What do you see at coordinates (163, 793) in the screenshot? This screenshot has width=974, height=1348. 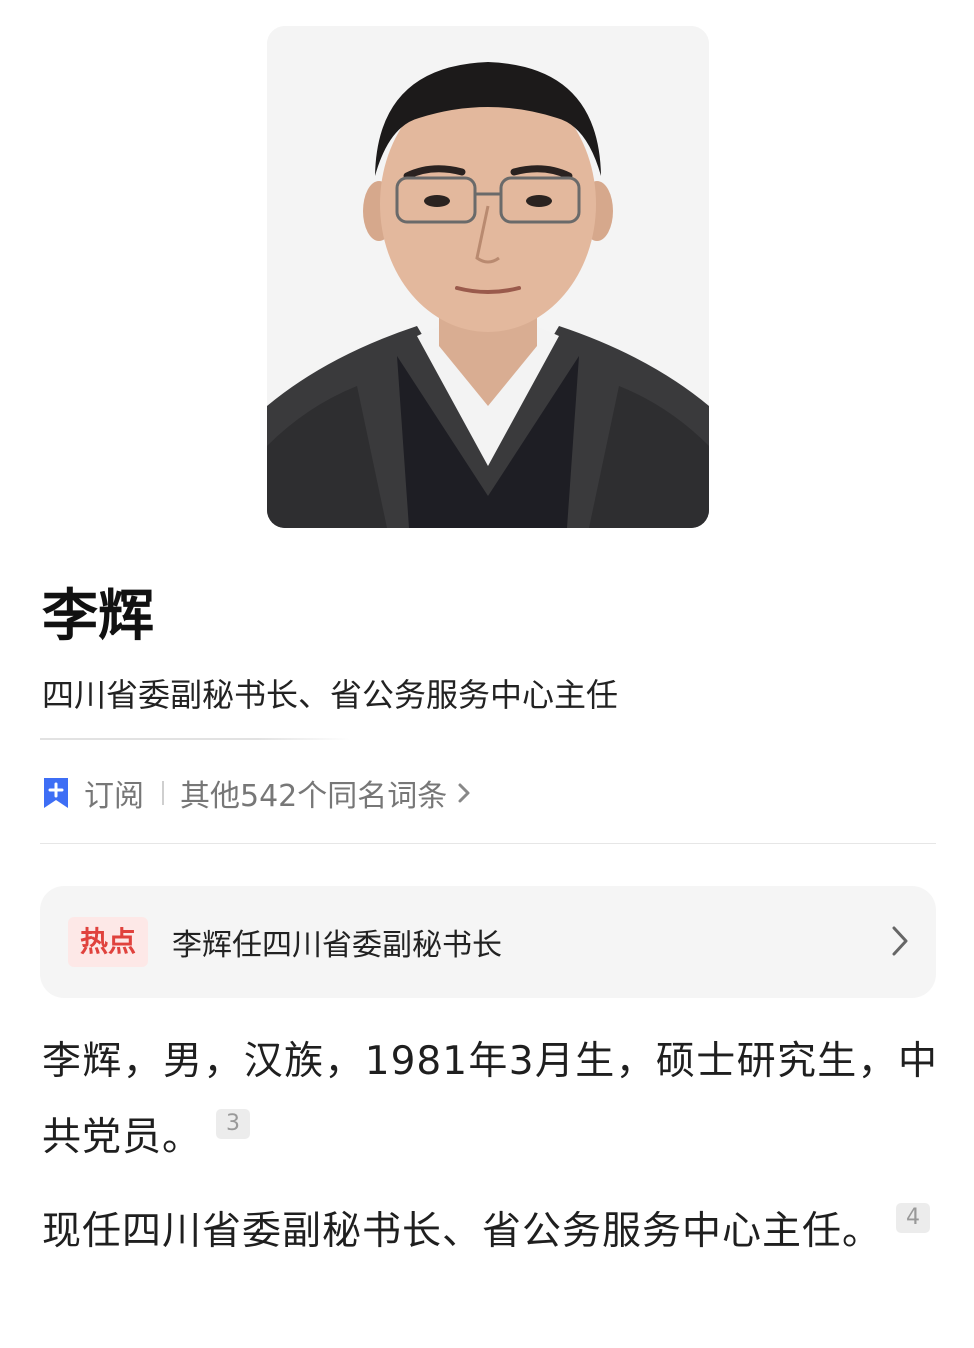 I see `separator` at bounding box center [163, 793].